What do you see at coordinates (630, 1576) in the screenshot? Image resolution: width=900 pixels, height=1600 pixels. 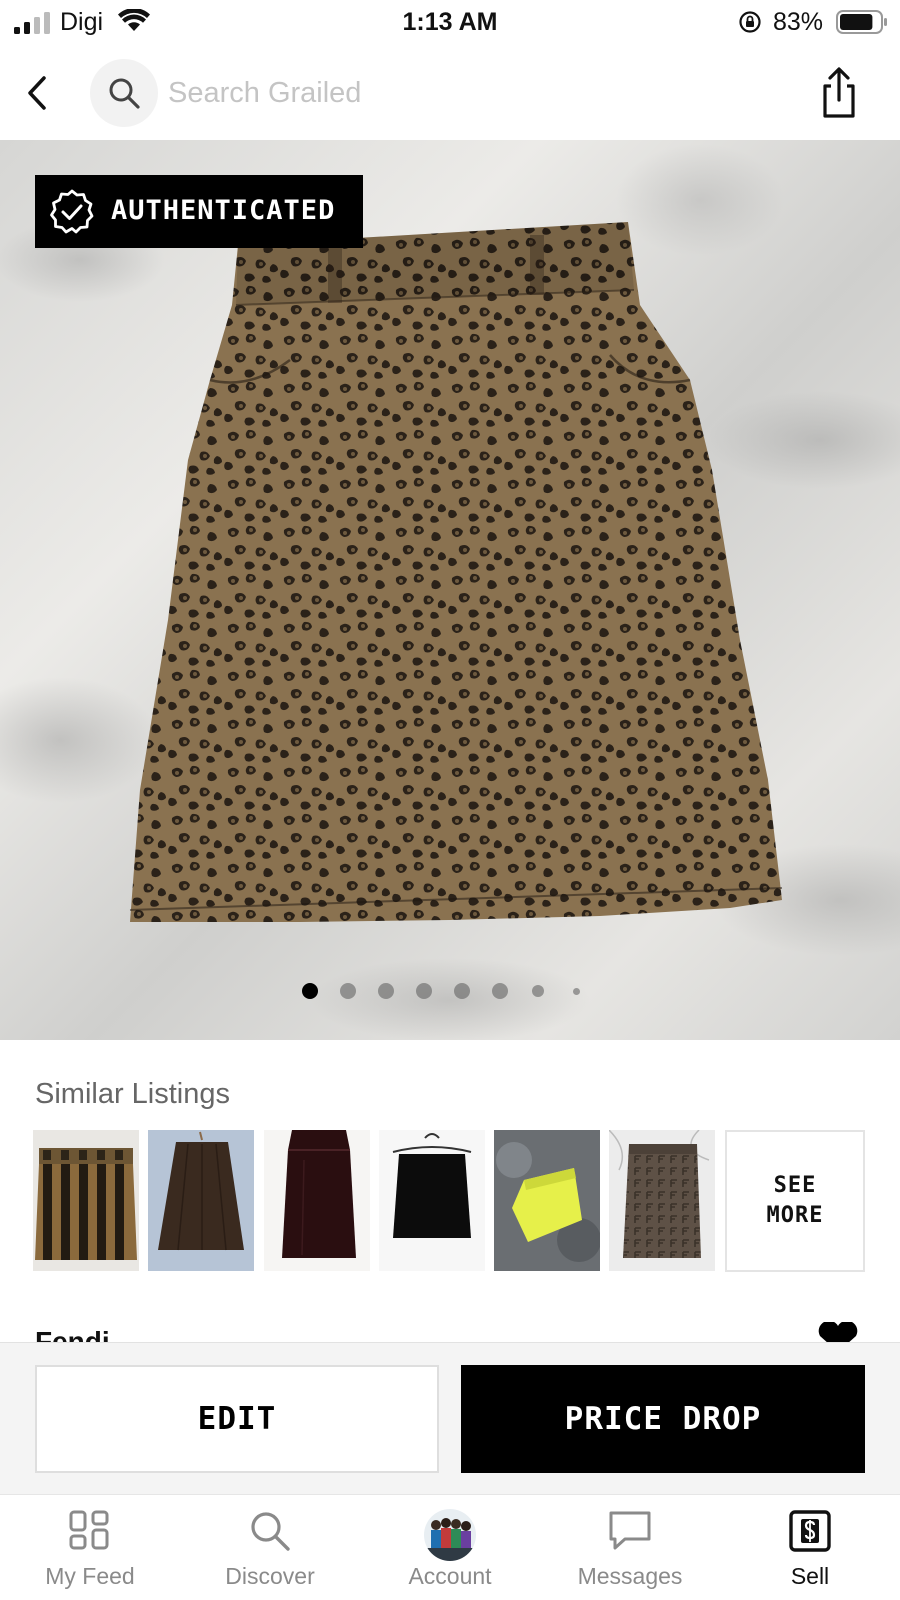 I see `tab-label-messages: Messages` at bounding box center [630, 1576].